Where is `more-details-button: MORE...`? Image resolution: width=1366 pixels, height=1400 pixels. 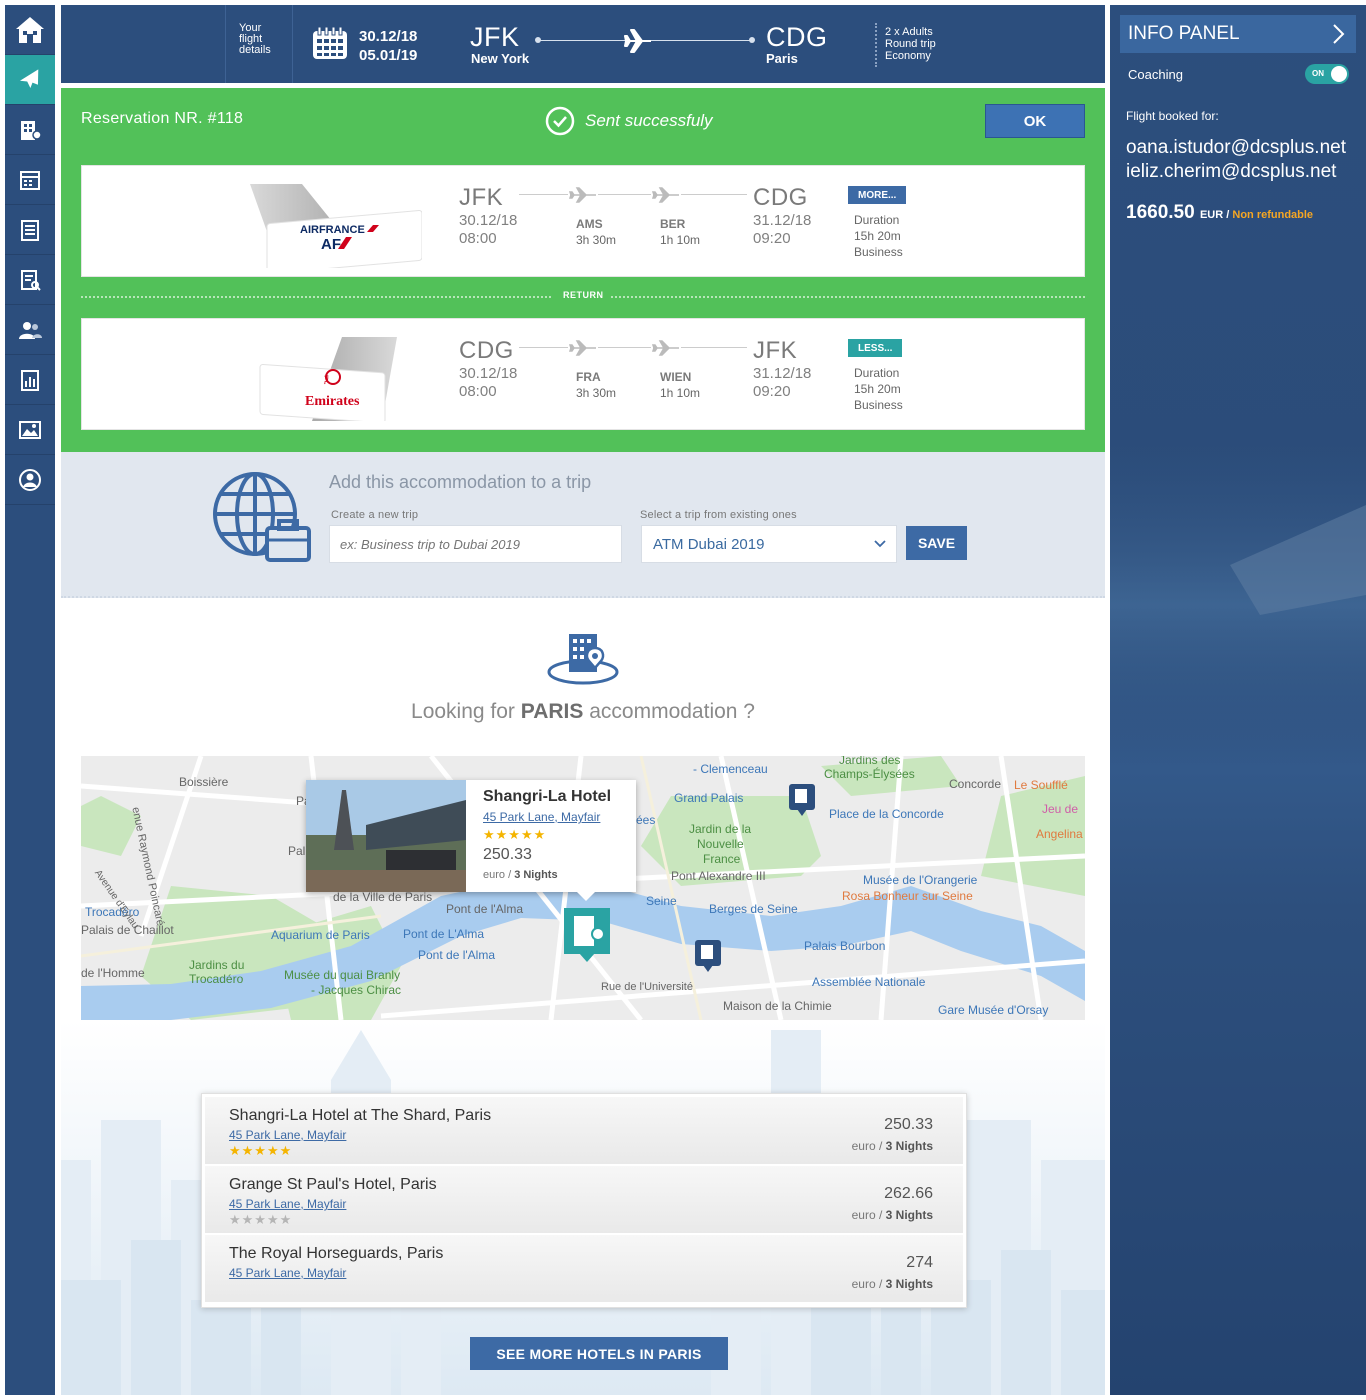
more-details-button: MORE... is located at coordinates (877, 195).